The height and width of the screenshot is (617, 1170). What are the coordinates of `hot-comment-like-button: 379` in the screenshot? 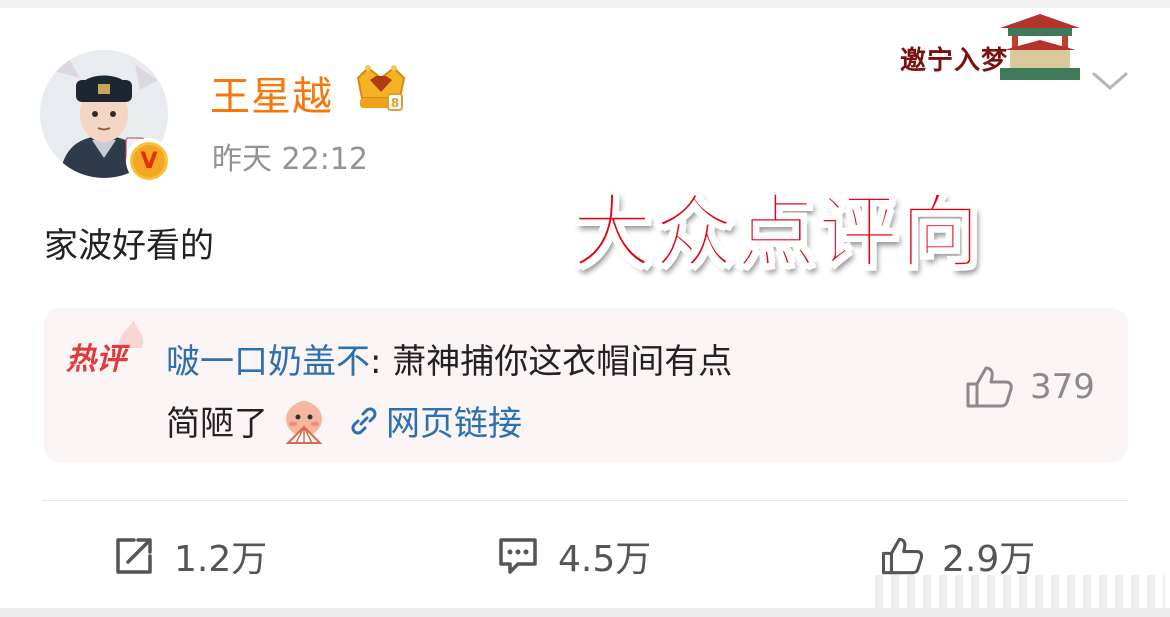 It's located at (1029, 387).